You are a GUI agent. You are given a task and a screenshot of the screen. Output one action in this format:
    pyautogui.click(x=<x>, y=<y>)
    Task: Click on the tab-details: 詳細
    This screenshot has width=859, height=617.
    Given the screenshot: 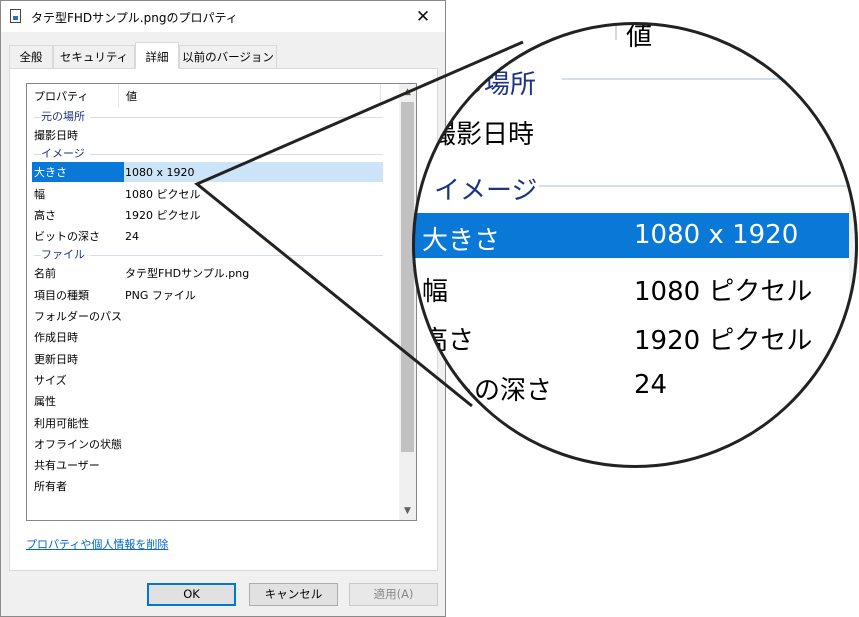 What is the action you would take?
    pyautogui.click(x=157, y=55)
    